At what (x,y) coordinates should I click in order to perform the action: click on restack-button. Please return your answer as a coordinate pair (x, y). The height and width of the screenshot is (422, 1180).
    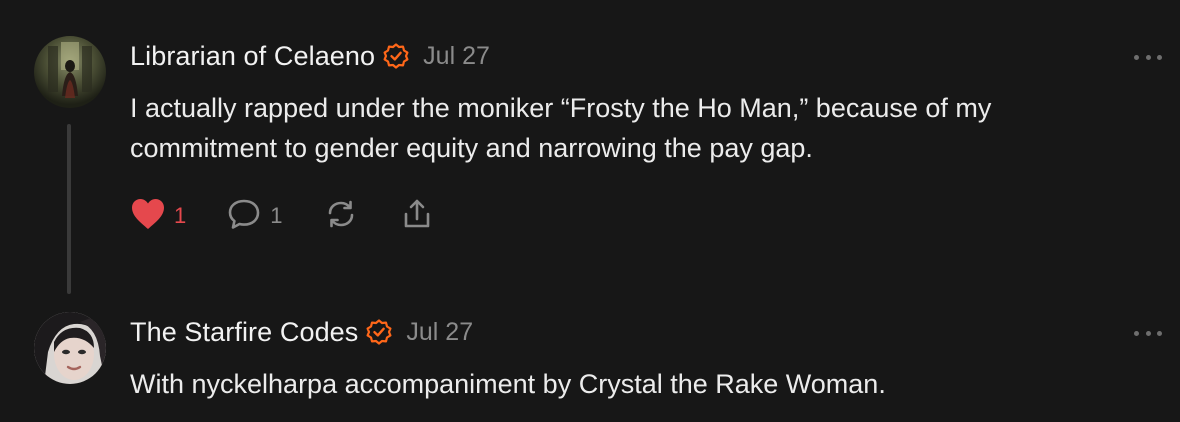
    Looking at the image, I should click on (341, 216).